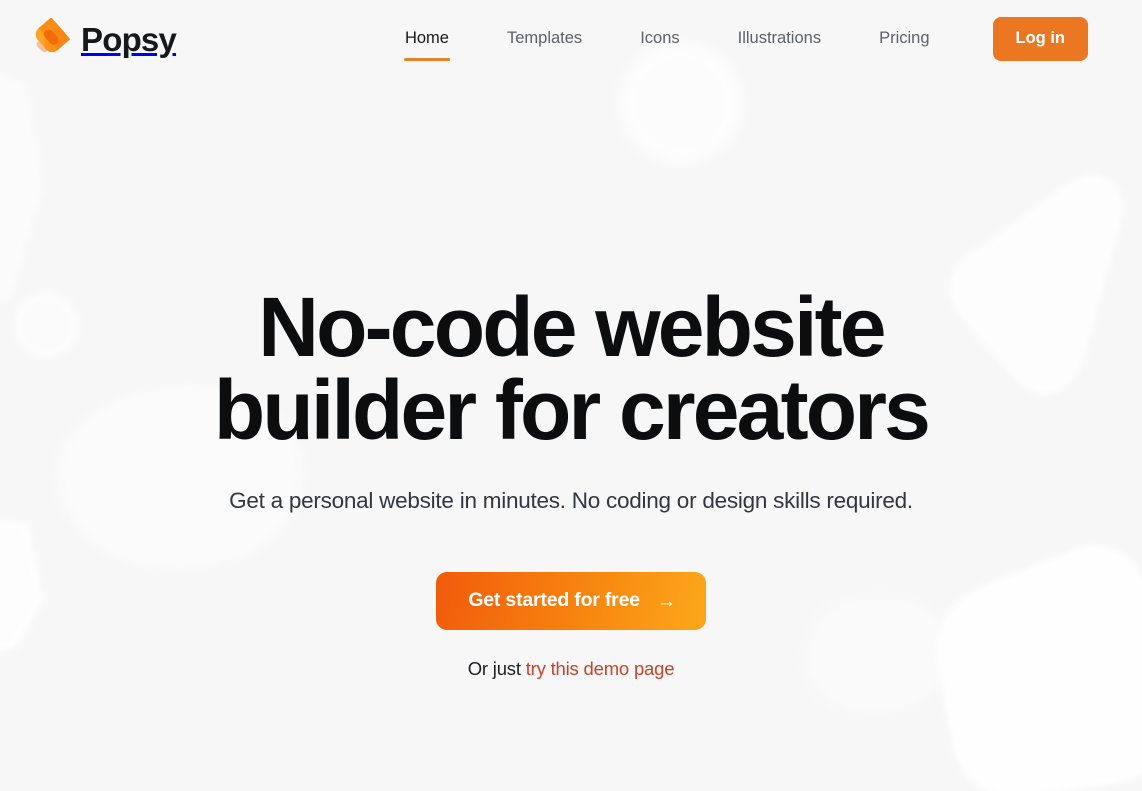  I want to click on page-title-line-1: No-code website, so click(572, 327).